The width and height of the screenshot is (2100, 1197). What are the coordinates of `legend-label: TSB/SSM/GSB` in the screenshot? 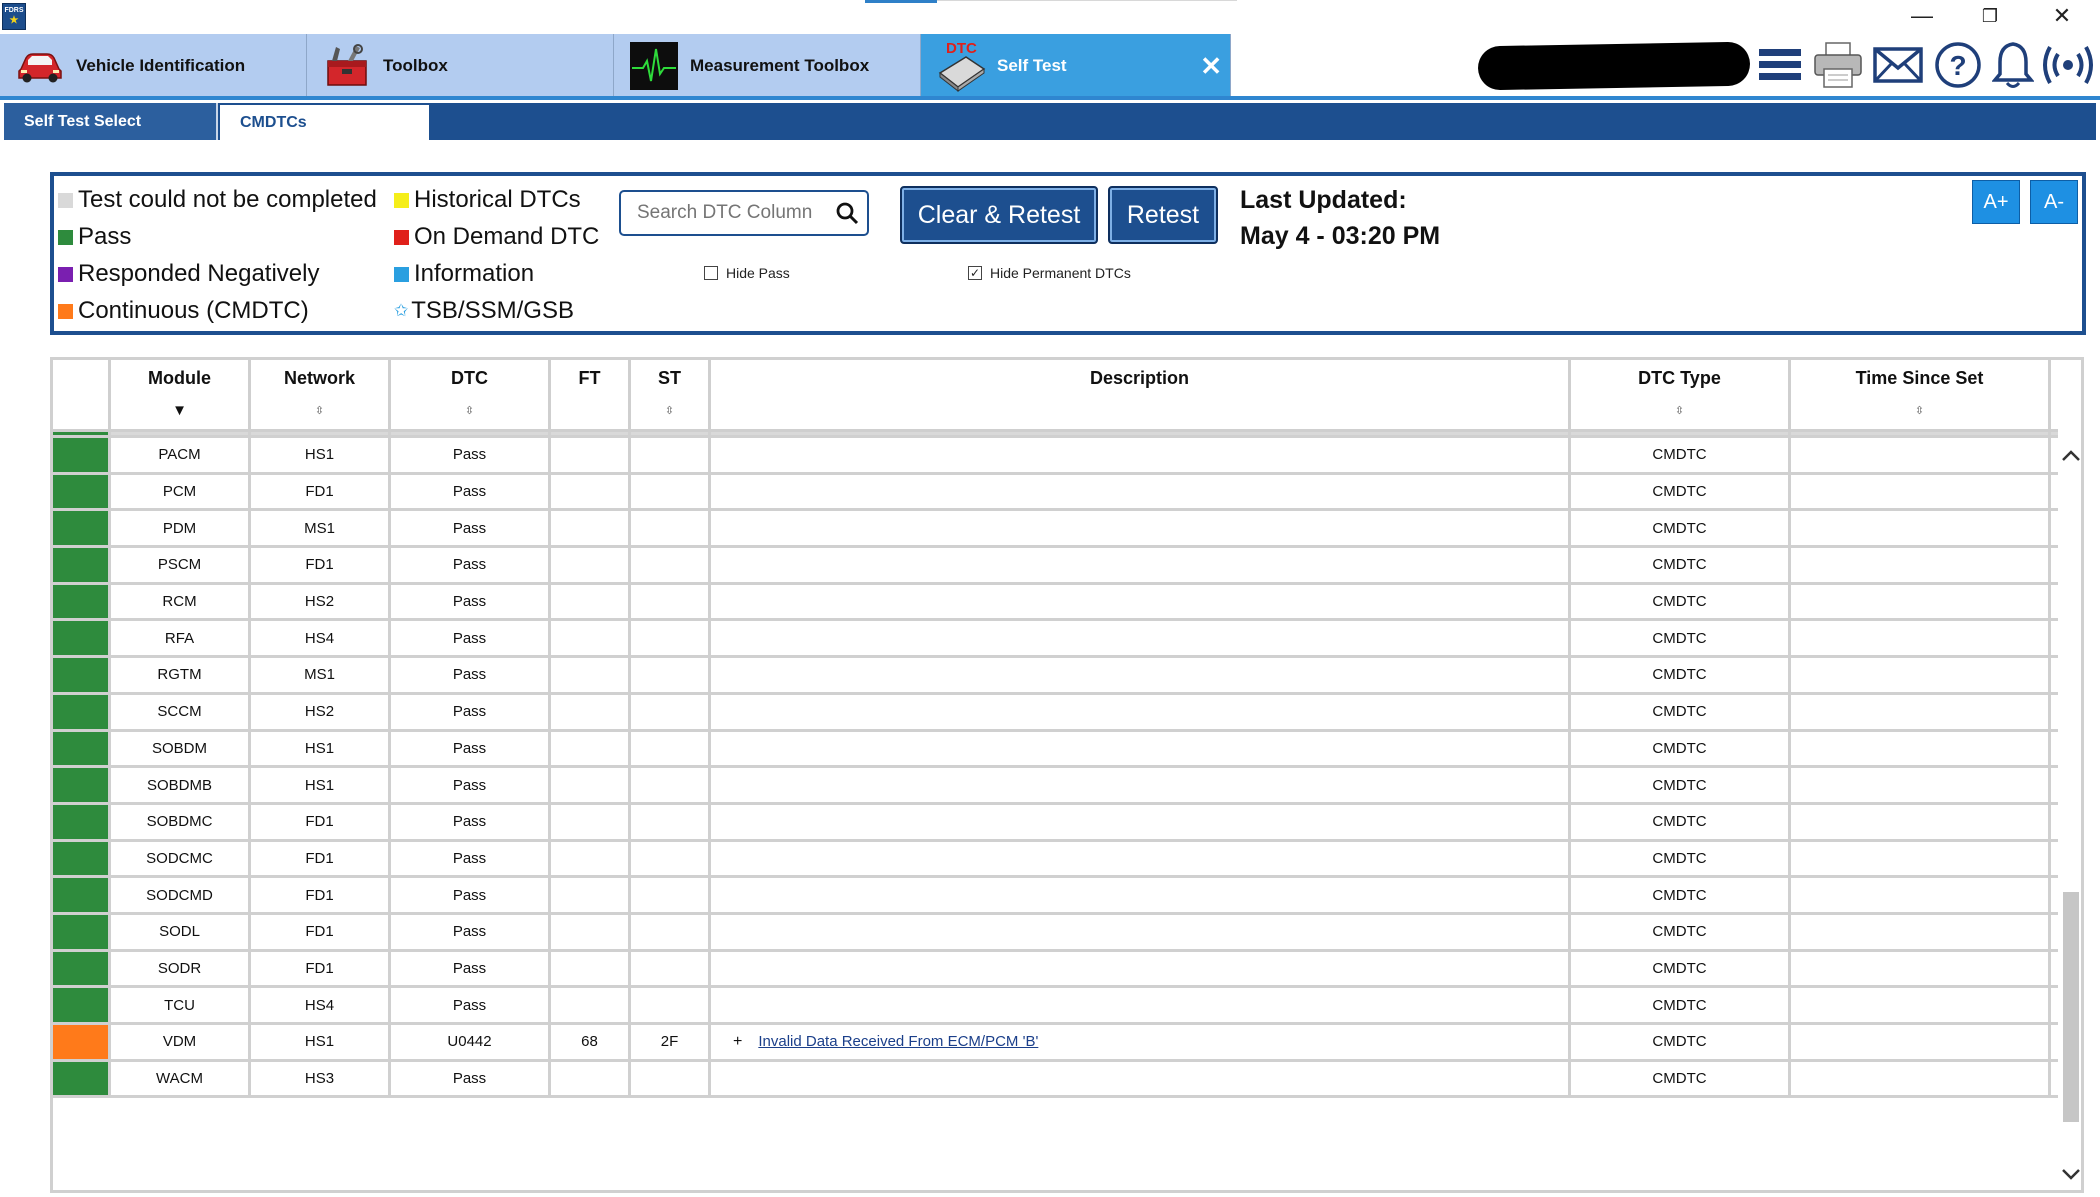 It's located at (492, 310).